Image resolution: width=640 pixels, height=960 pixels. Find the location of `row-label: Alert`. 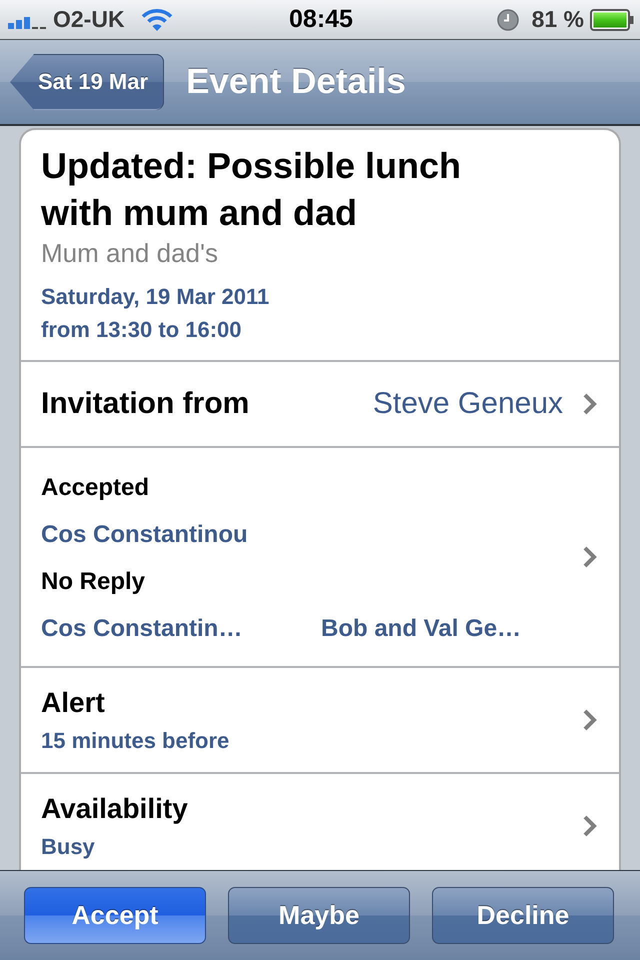

row-label: Alert is located at coordinates (73, 703).